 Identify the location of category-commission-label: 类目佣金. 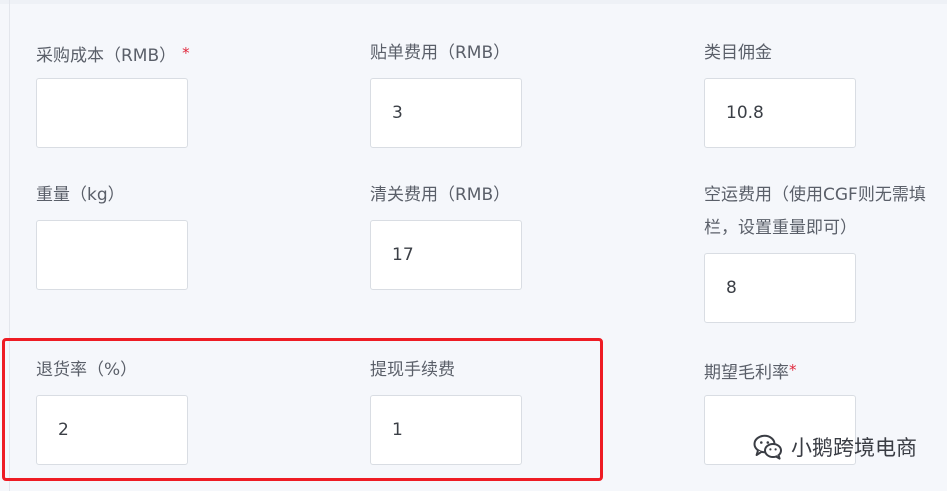
(738, 53).